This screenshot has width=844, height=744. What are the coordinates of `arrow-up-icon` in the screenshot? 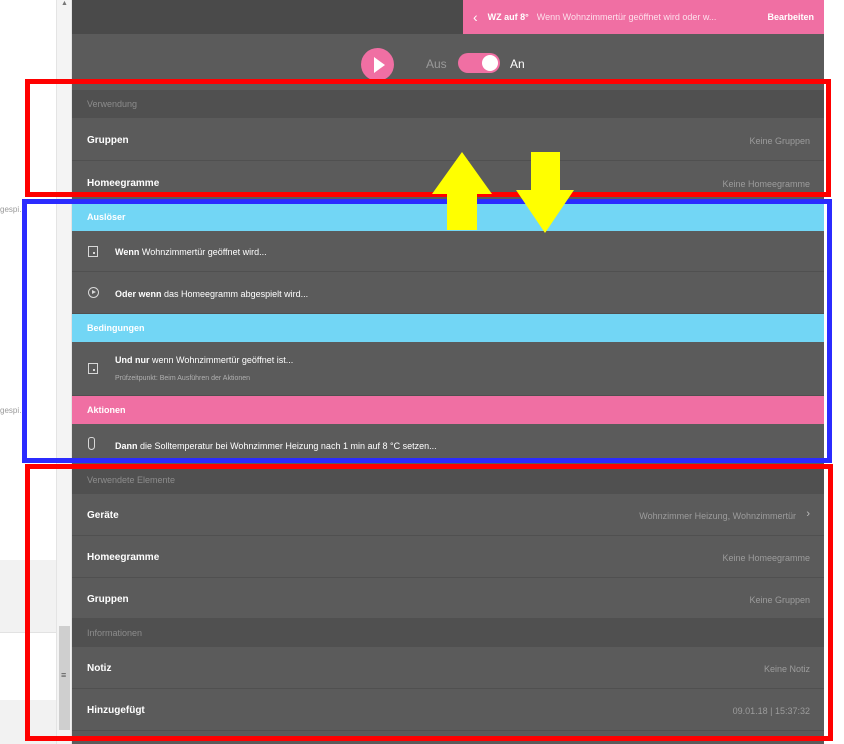 It's located at (462, 191).